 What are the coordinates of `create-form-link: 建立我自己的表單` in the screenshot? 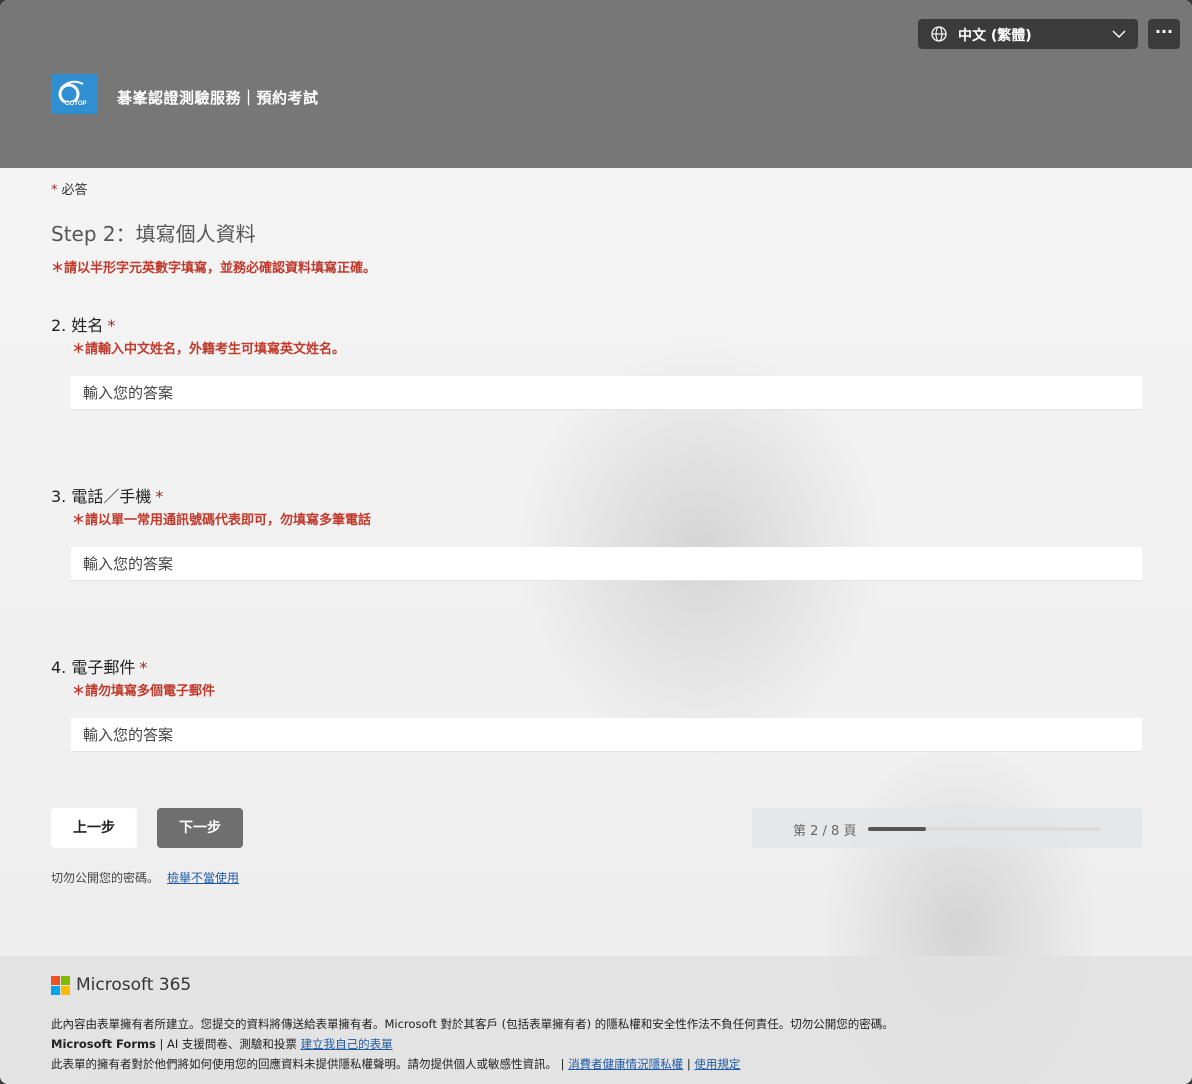 It's located at (347, 1044).